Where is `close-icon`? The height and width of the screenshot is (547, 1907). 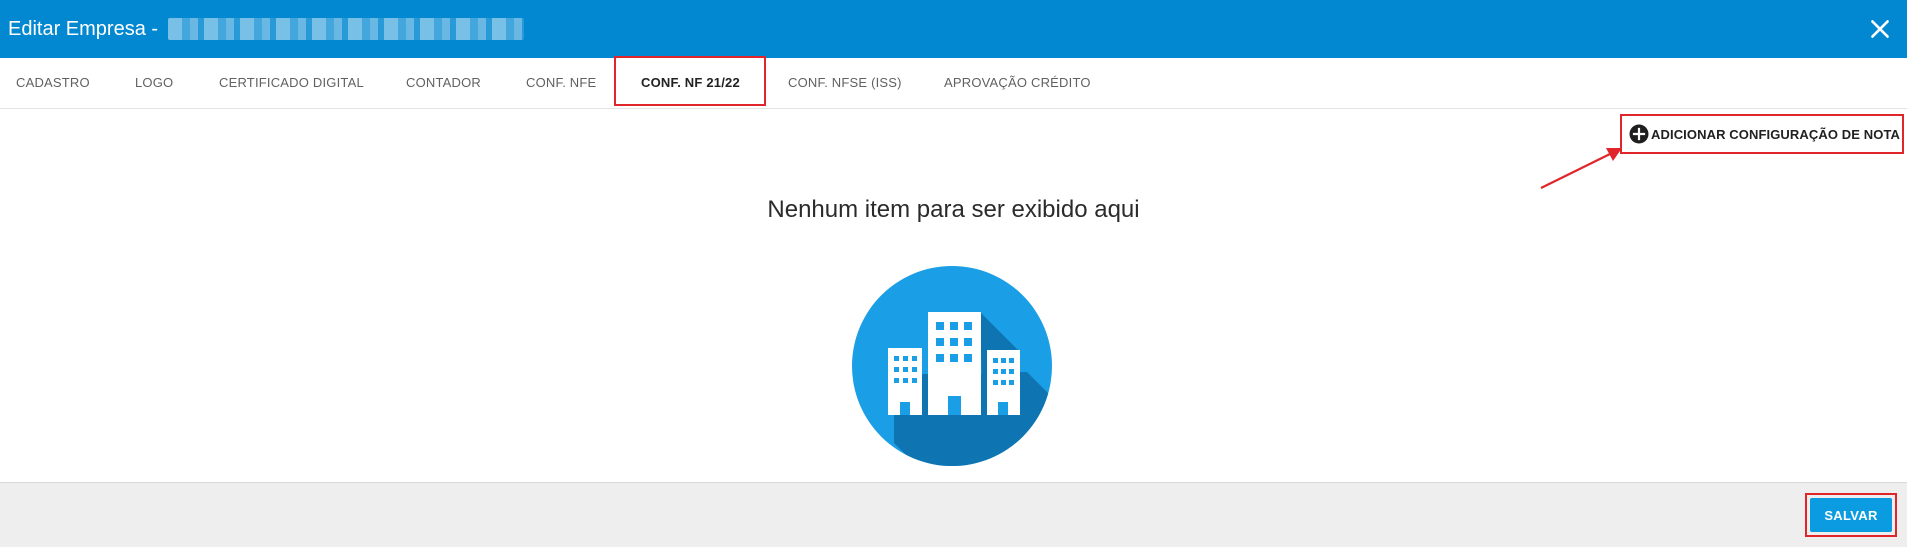 close-icon is located at coordinates (1880, 29).